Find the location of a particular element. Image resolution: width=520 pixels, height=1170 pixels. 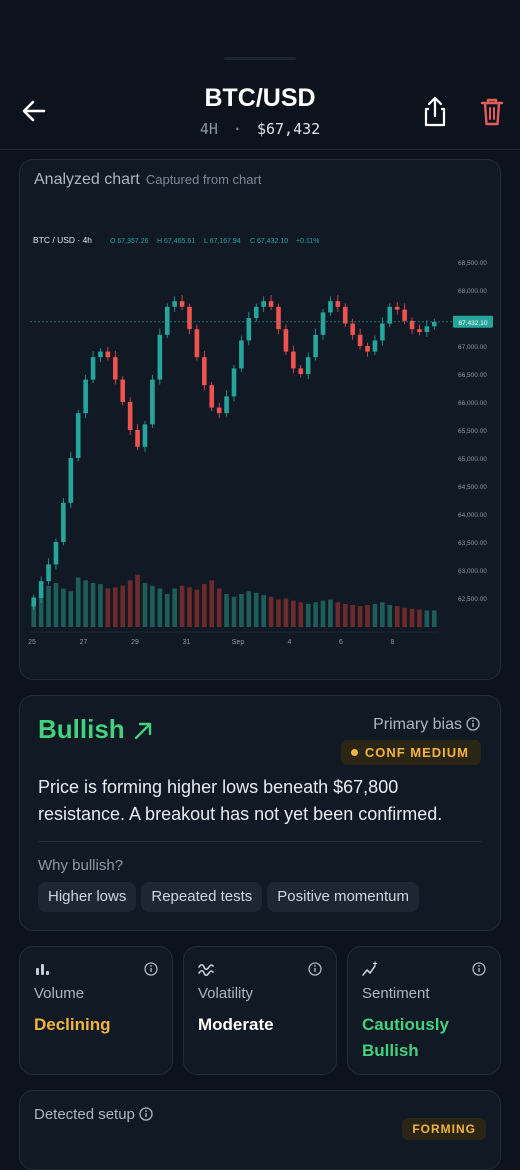

x-tick-label: 31 is located at coordinates (187, 642).